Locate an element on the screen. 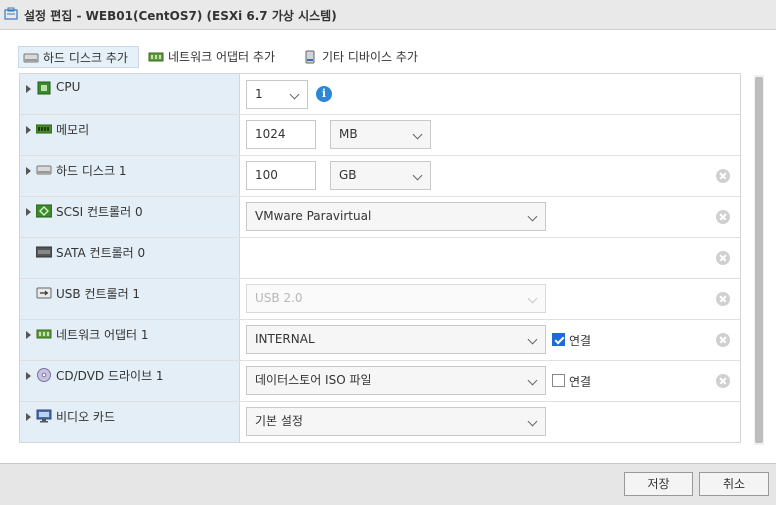  remove-hard-disk-icon is located at coordinates (723, 176).